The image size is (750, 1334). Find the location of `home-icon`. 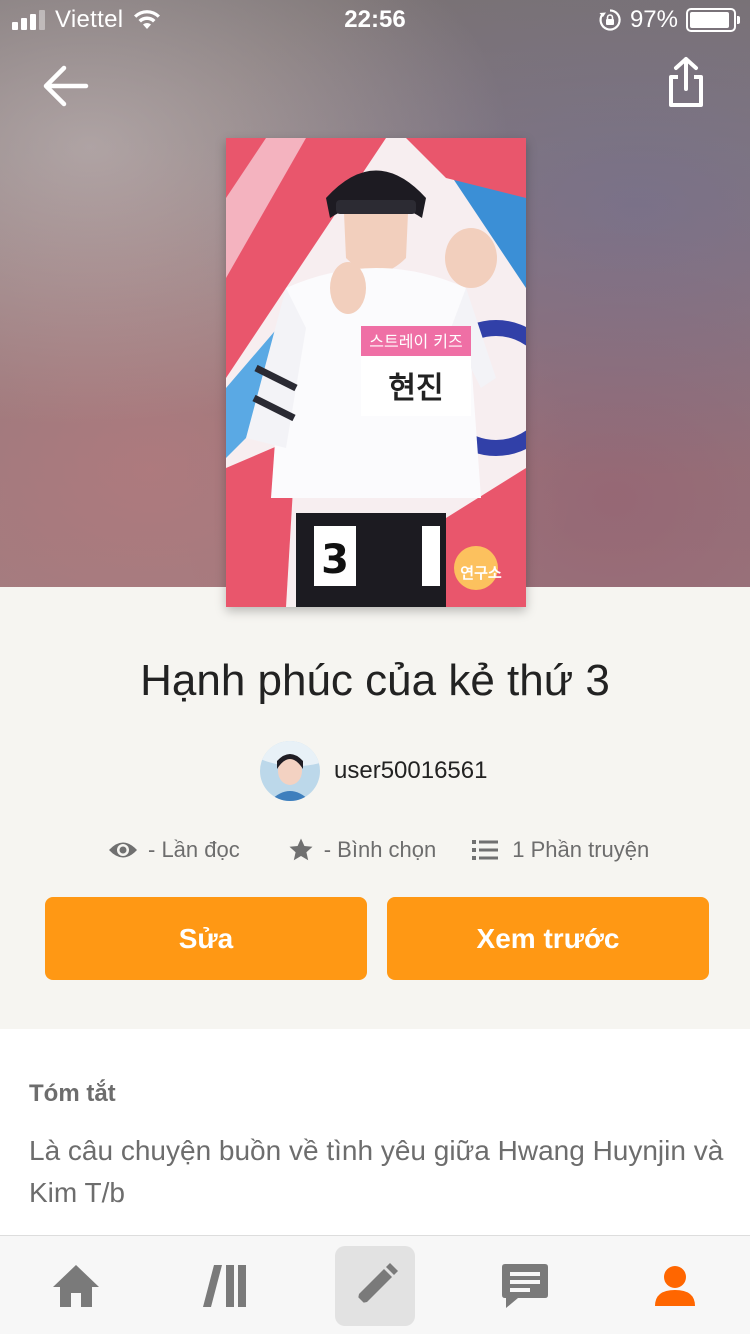

home-icon is located at coordinates (76, 1286).